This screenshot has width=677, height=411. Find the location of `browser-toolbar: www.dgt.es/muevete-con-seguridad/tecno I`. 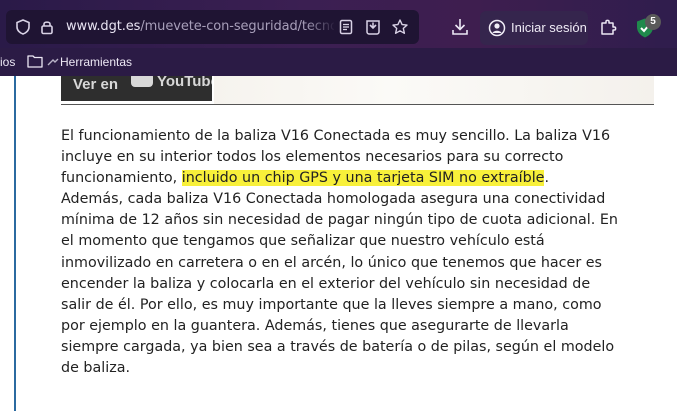

browser-toolbar: www.dgt.es/muevete-con-seguridad/tecno I is located at coordinates (338, 24).